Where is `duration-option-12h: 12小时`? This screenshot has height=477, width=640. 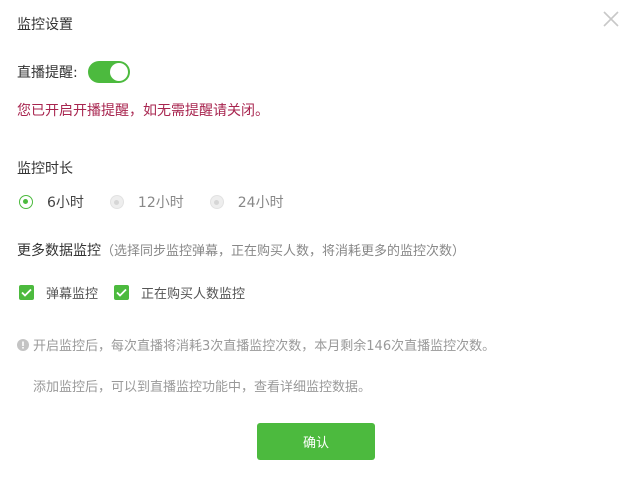 duration-option-12h: 12小时 is located at coordinates (146, 202).